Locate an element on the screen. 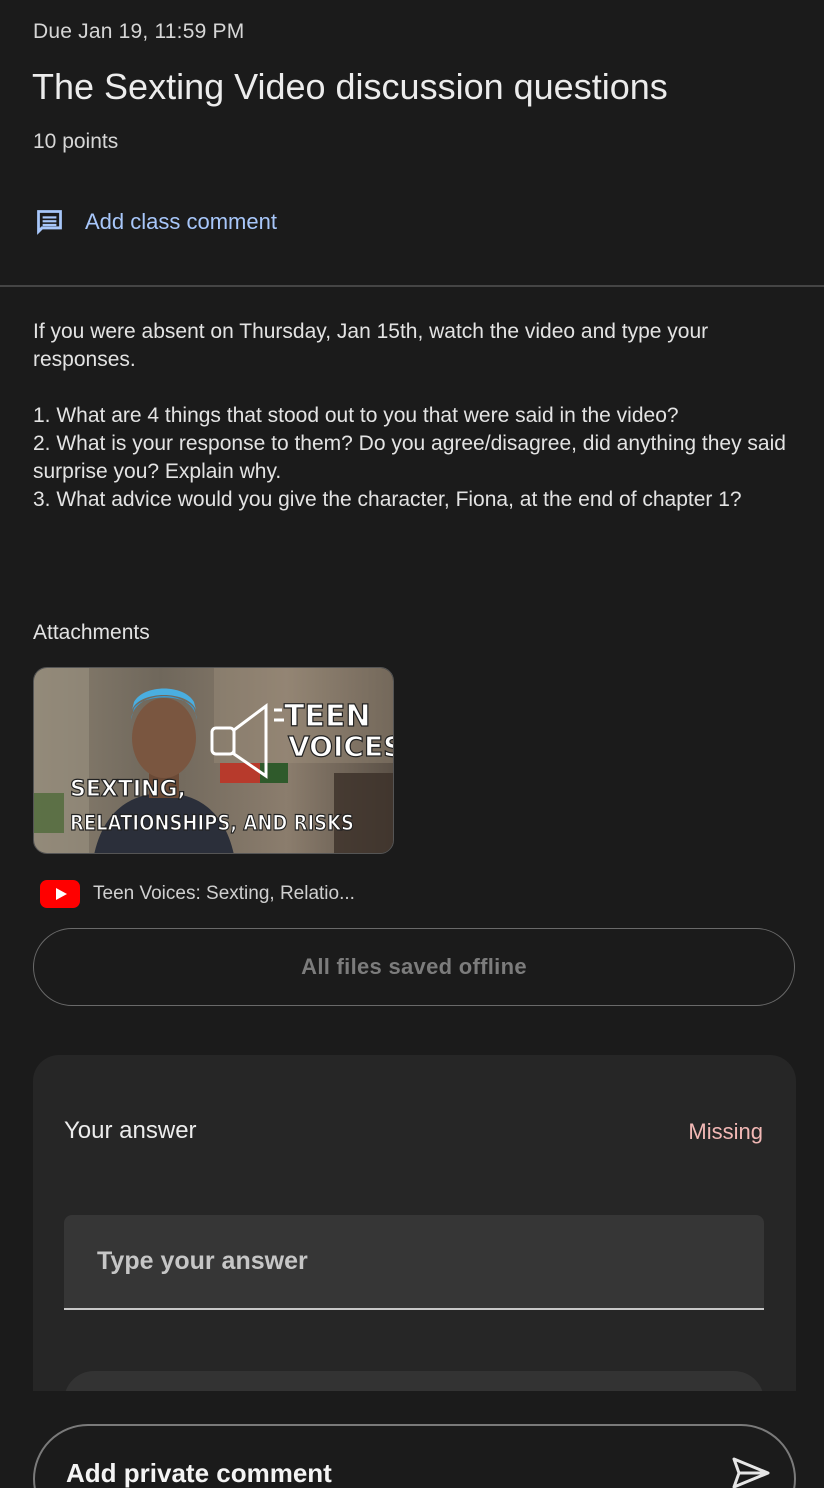 This screenshot has height=1488, width=824. points: 10 points is located at coordinates (76, 141).